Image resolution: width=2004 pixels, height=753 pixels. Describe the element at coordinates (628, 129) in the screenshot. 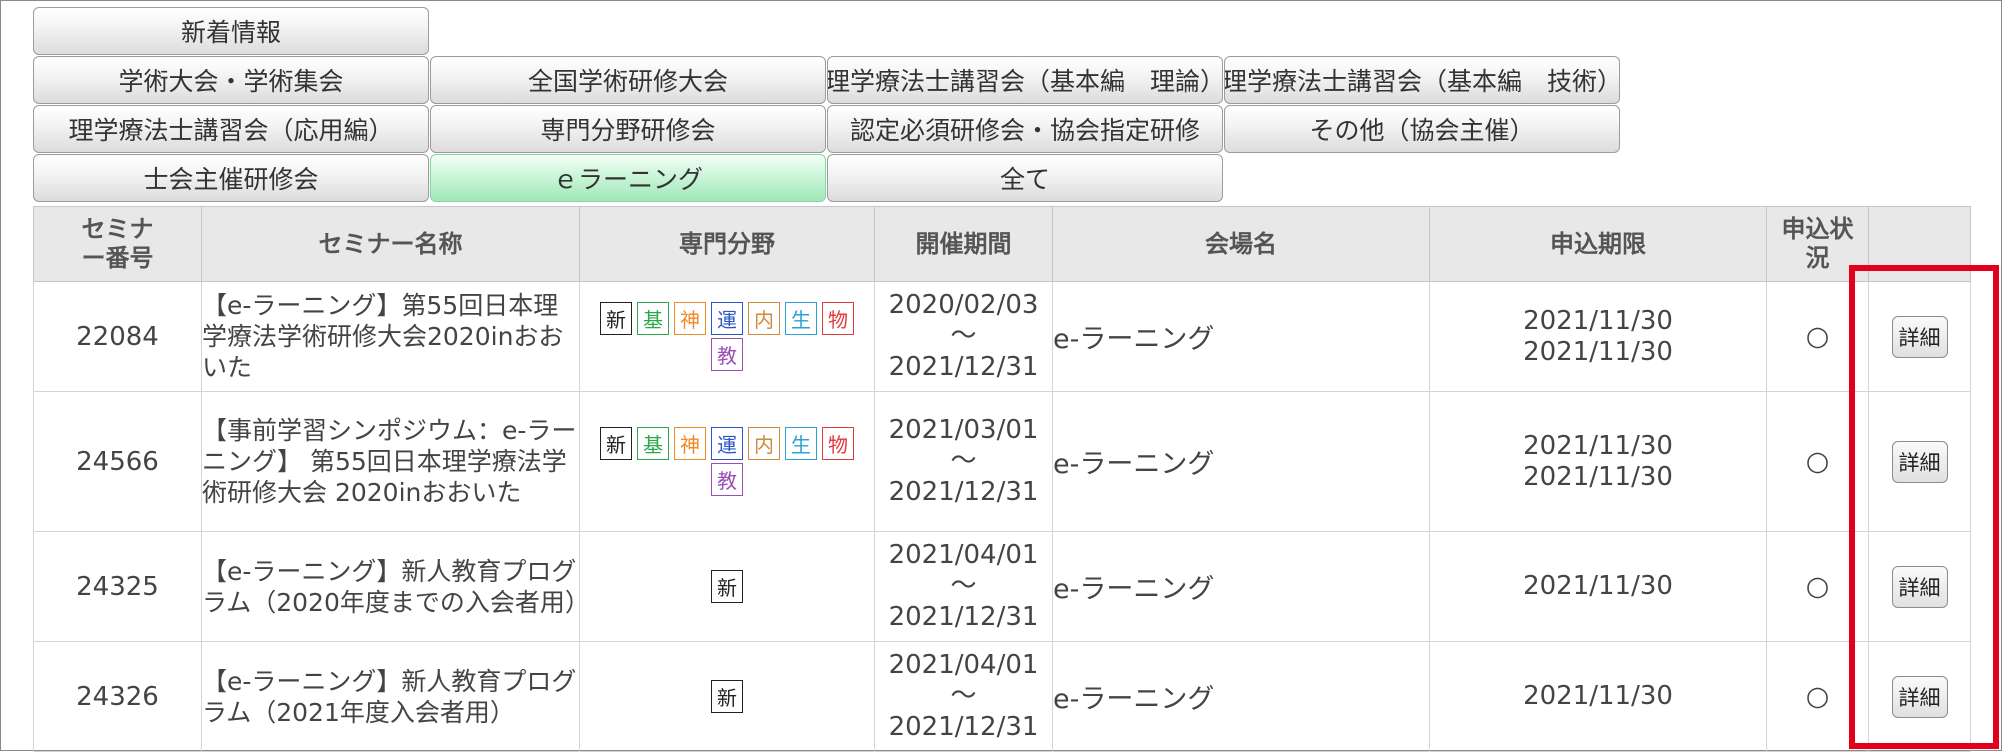

I see `tab-specialty: 専門分野研修会` at that location.